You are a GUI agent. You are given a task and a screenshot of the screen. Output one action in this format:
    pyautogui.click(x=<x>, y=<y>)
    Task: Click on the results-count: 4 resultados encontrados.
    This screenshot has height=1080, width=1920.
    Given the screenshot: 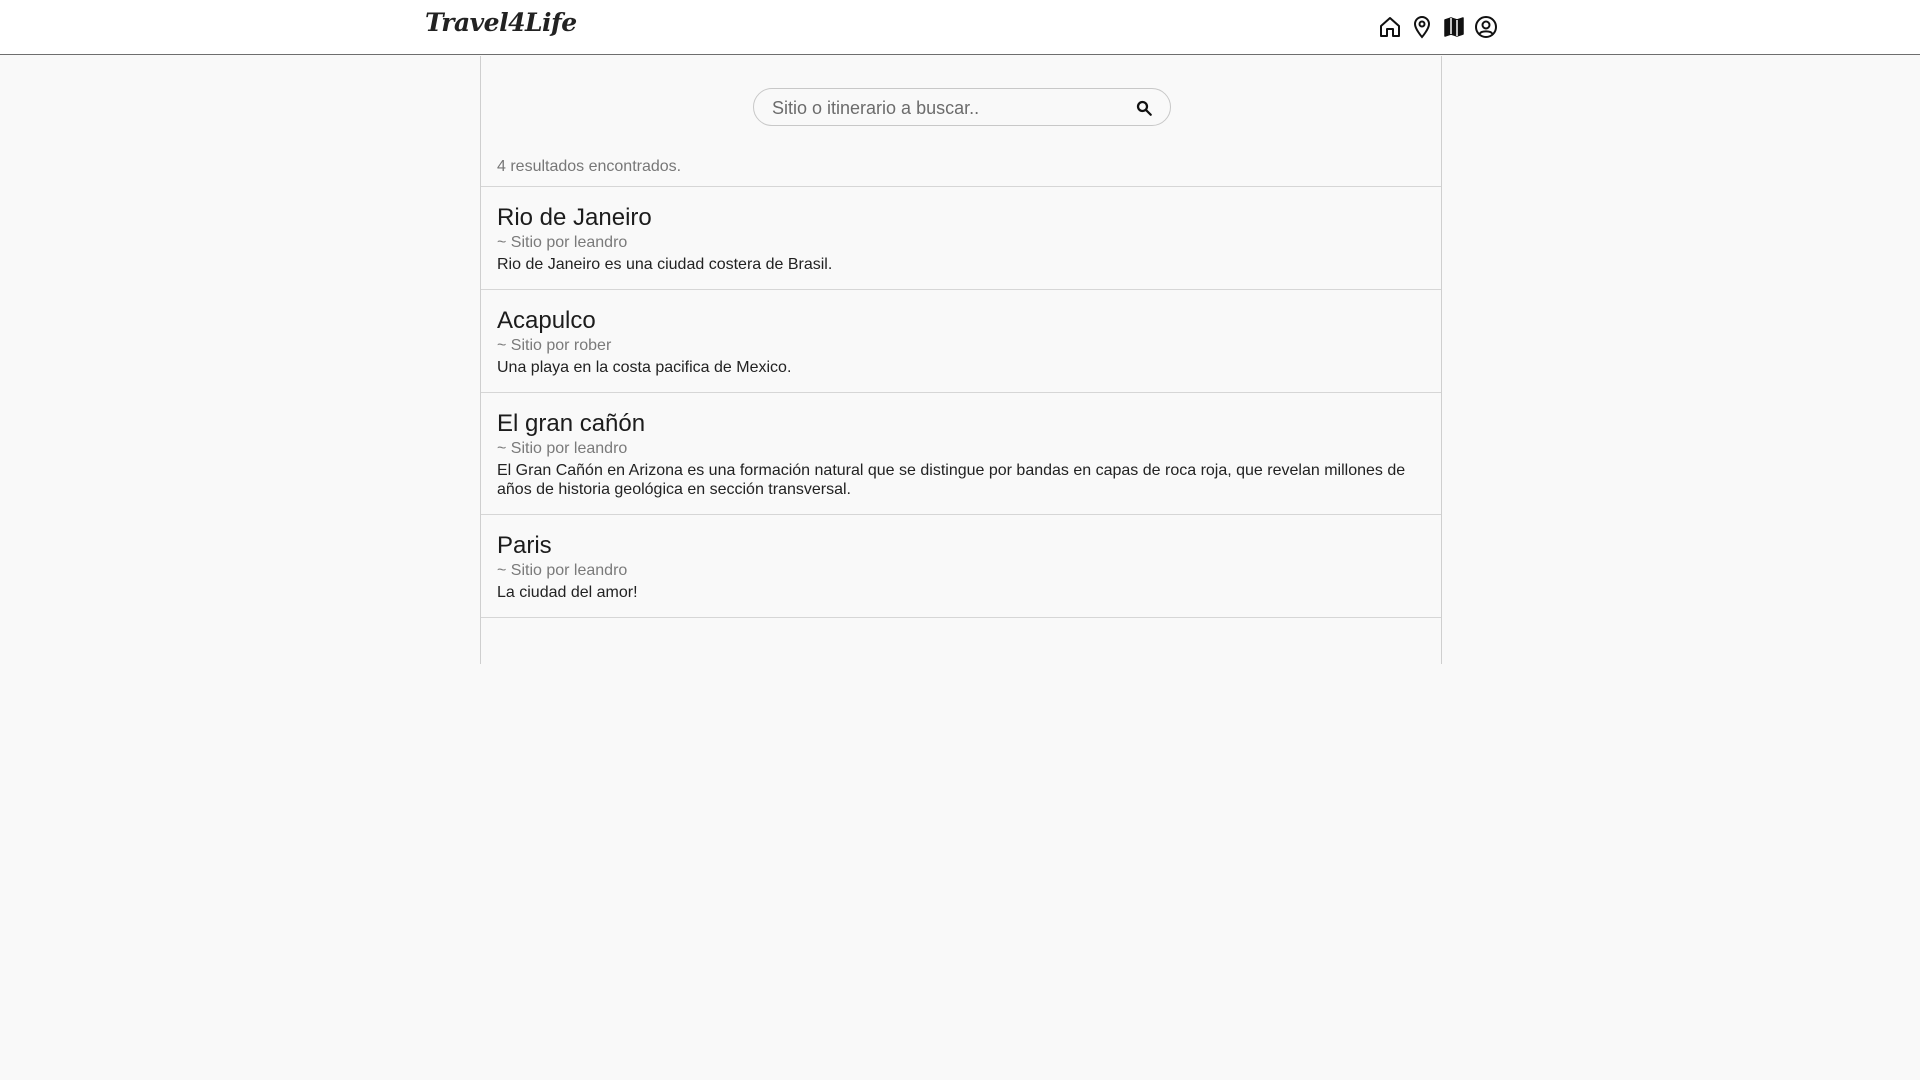 What is the action you would take?
    pyautogui.click(x=589, y=166)
    